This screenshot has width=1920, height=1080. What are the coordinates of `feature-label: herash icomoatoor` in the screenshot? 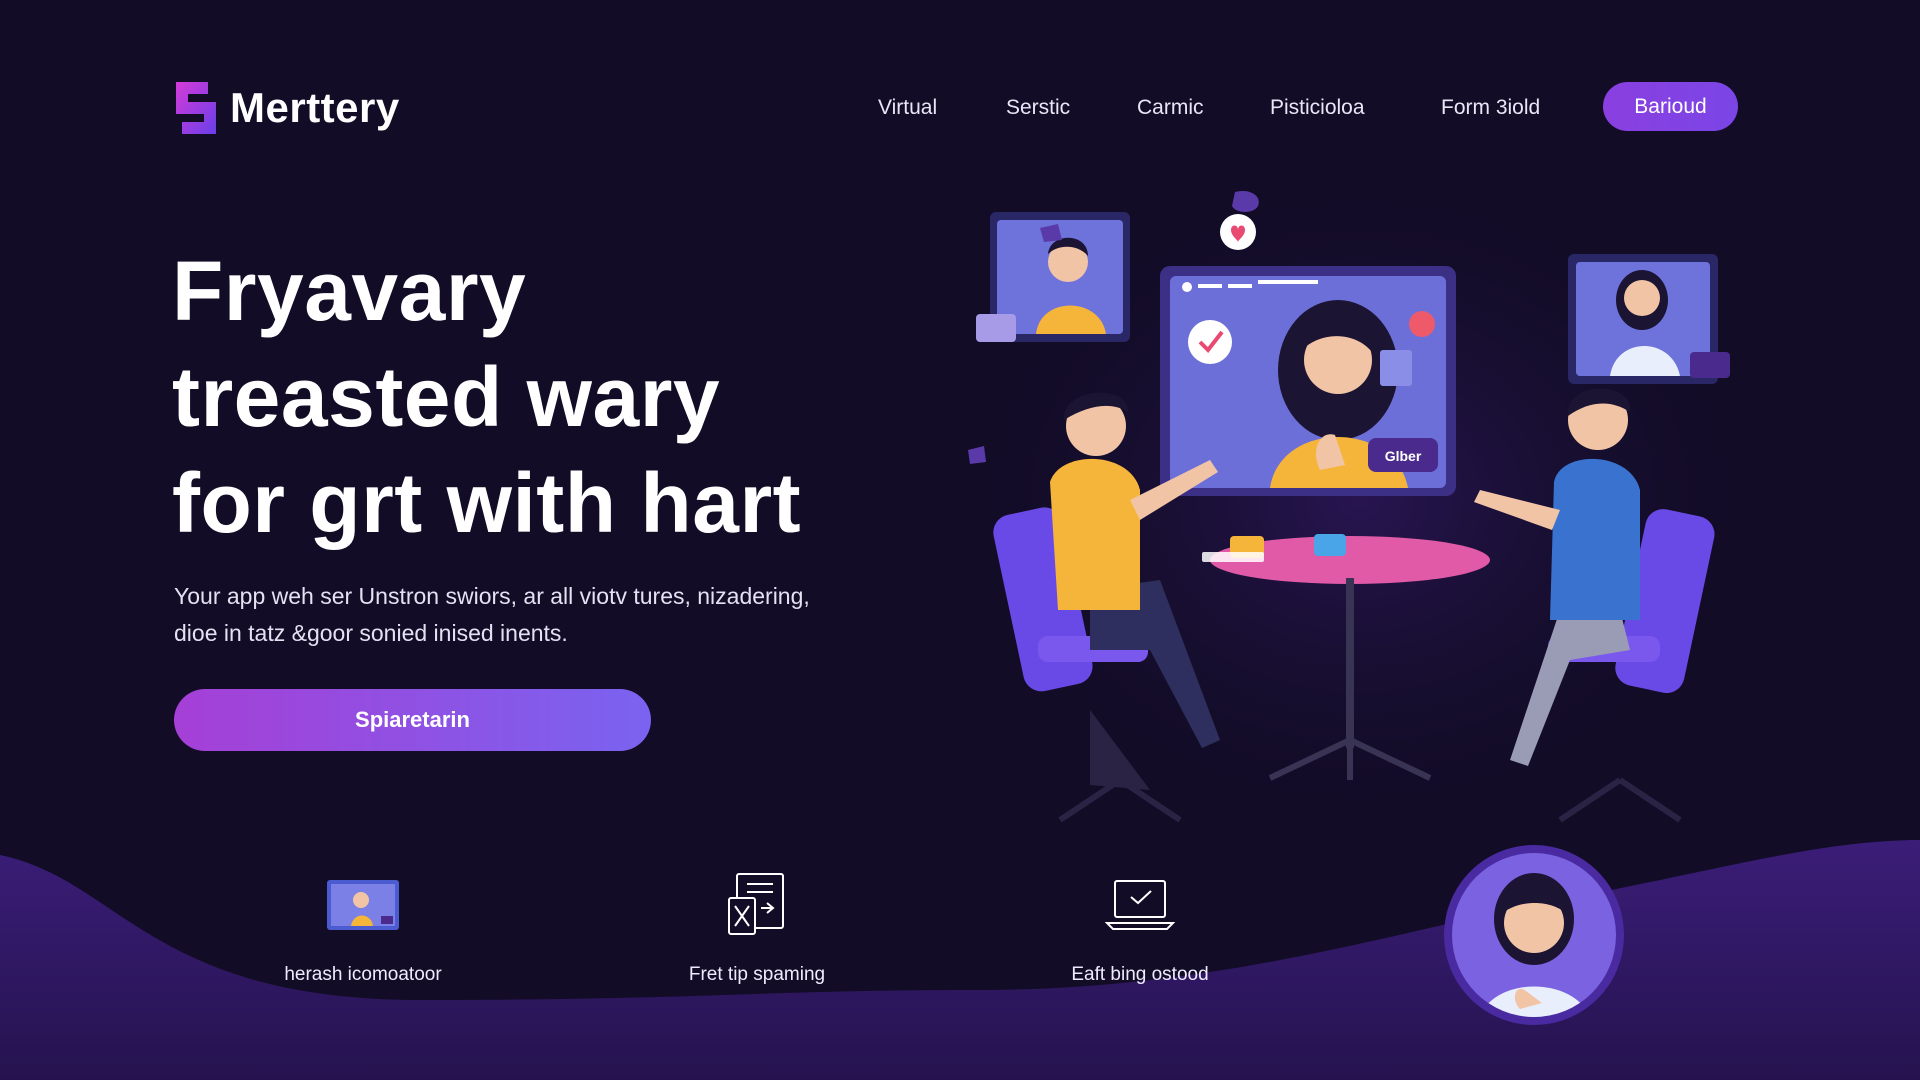 It's located at (363, 974).